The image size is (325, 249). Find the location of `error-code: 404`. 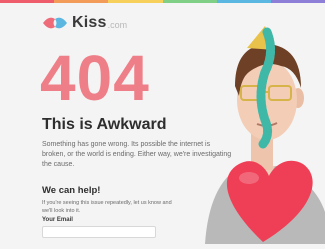

error-code: 404 is located at coordinates (95, 78).